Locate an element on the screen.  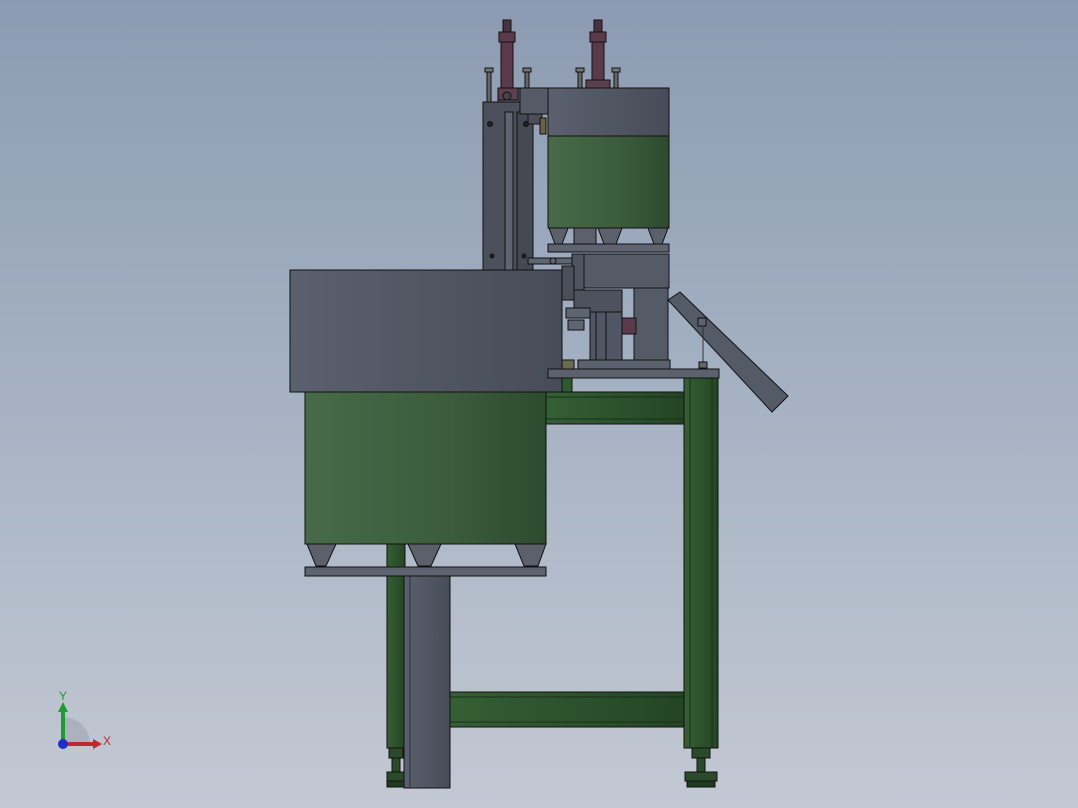
triad-arc is located at coordinates (76, 730).